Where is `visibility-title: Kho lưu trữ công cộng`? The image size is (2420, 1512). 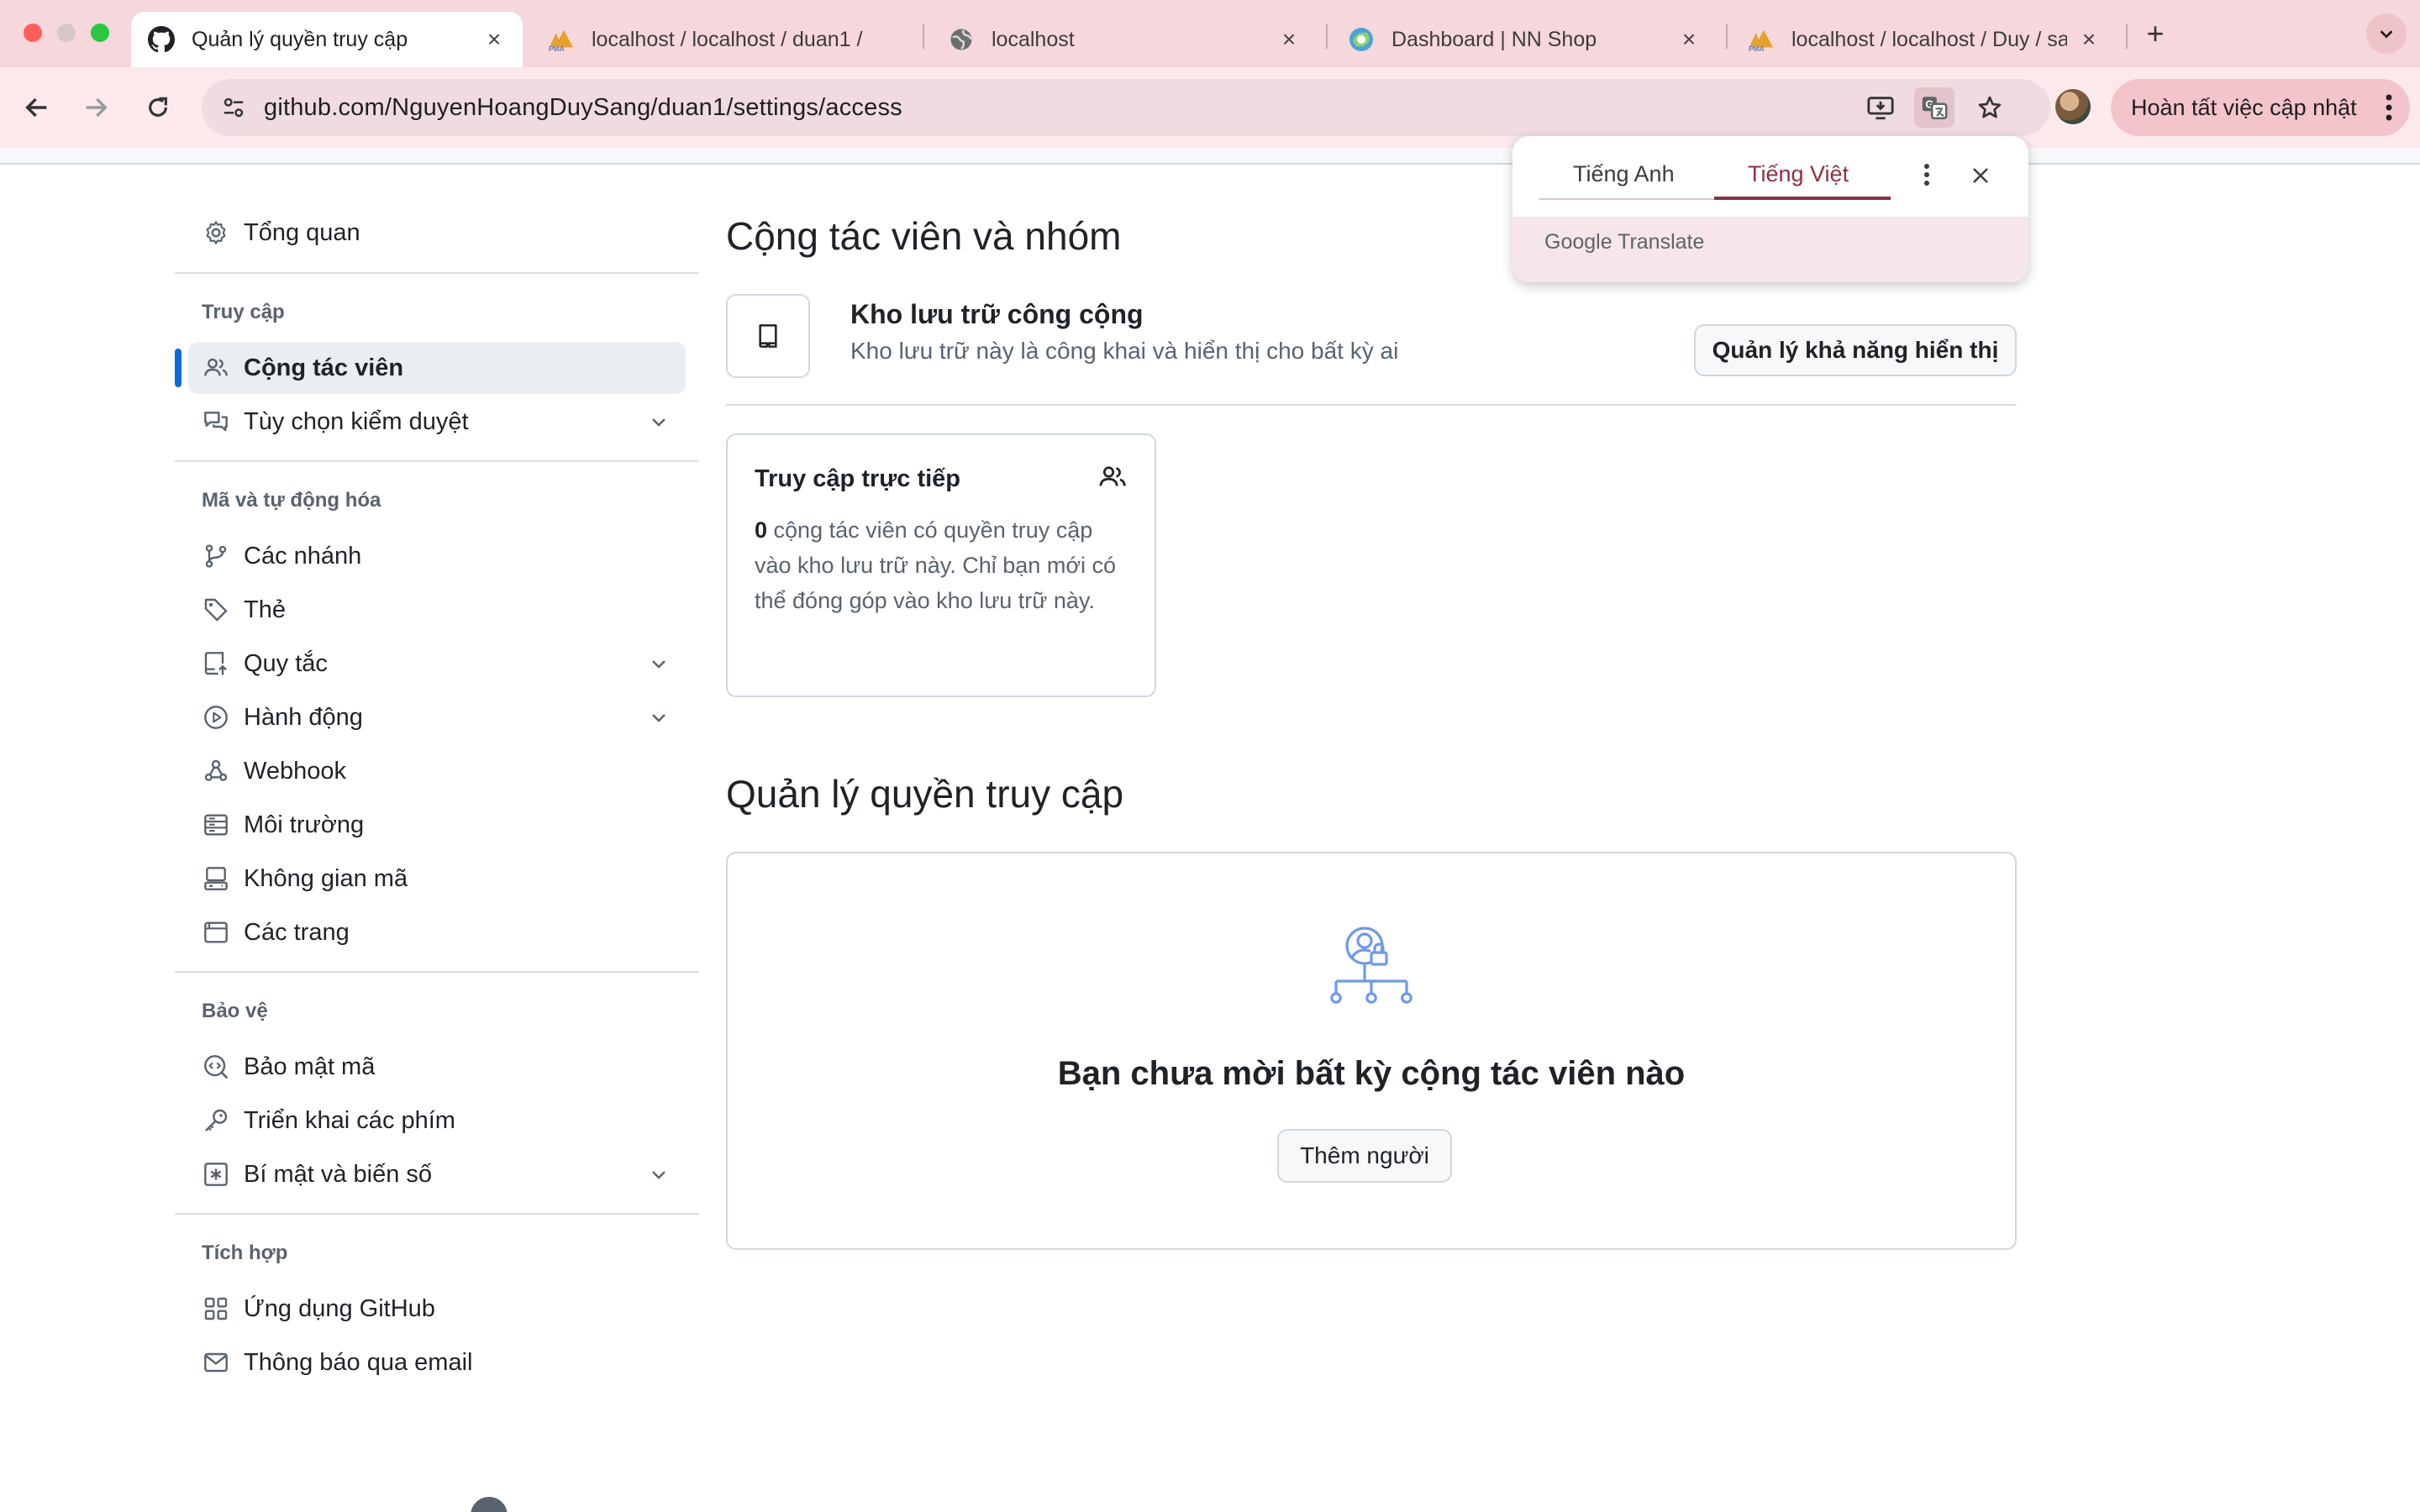 visibility-title: Kho lưu trữ công cộng is located at coordinates (997, 314).